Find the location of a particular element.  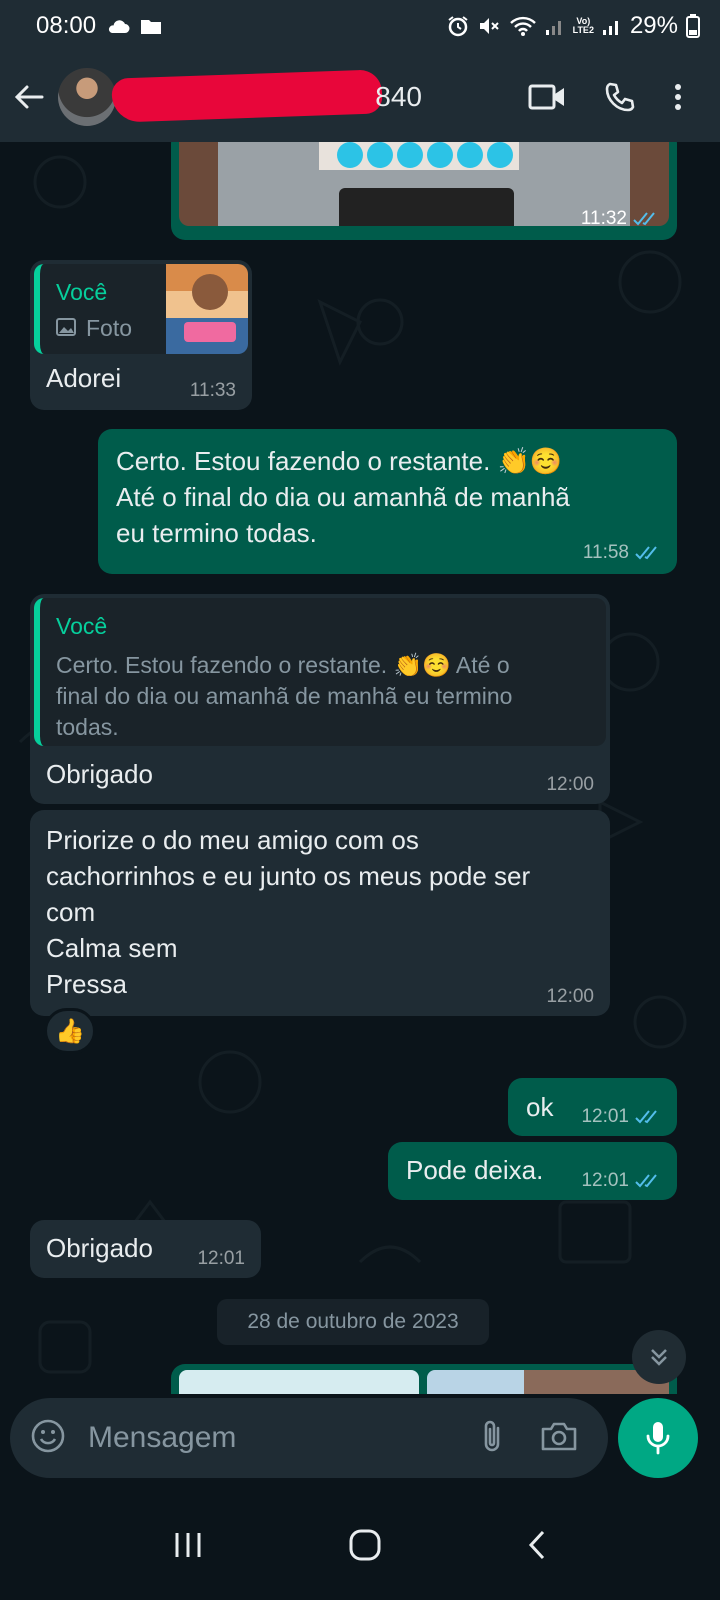

photo-icon is located at coordinates (66, 329).